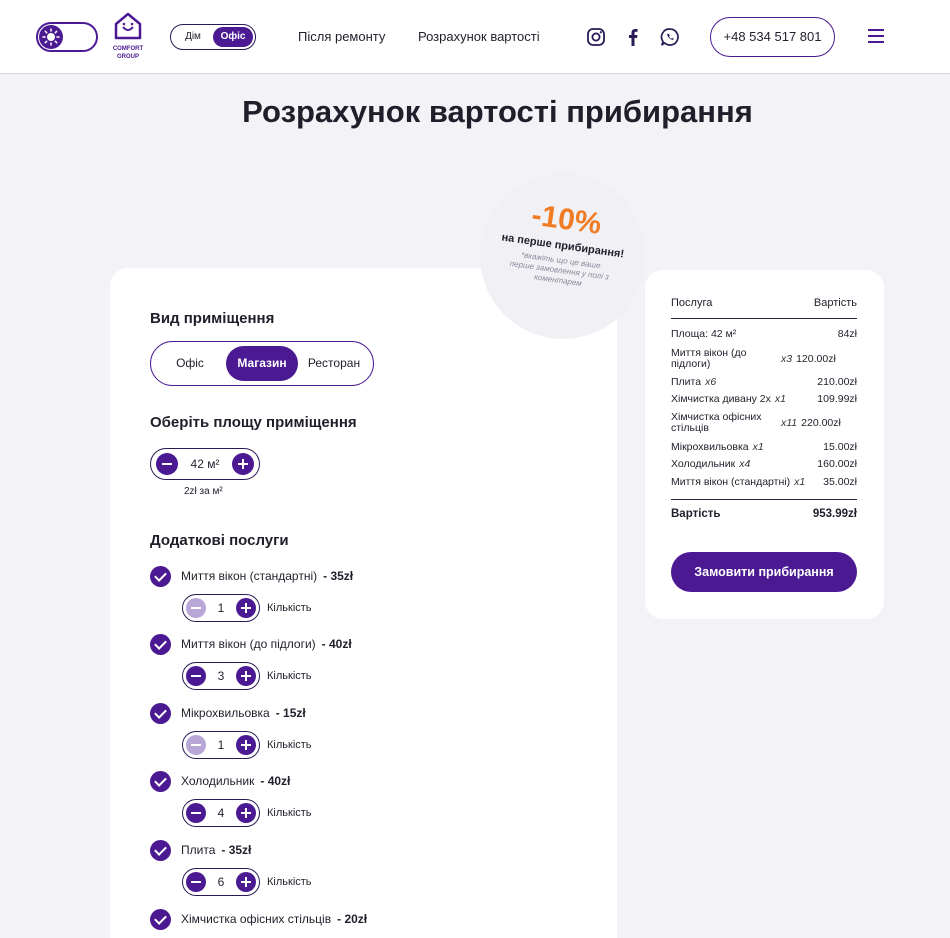  Describe the element at coordinates (233, 37) in the screenshot. I see `toggle-option-office: Офіс` at that location.